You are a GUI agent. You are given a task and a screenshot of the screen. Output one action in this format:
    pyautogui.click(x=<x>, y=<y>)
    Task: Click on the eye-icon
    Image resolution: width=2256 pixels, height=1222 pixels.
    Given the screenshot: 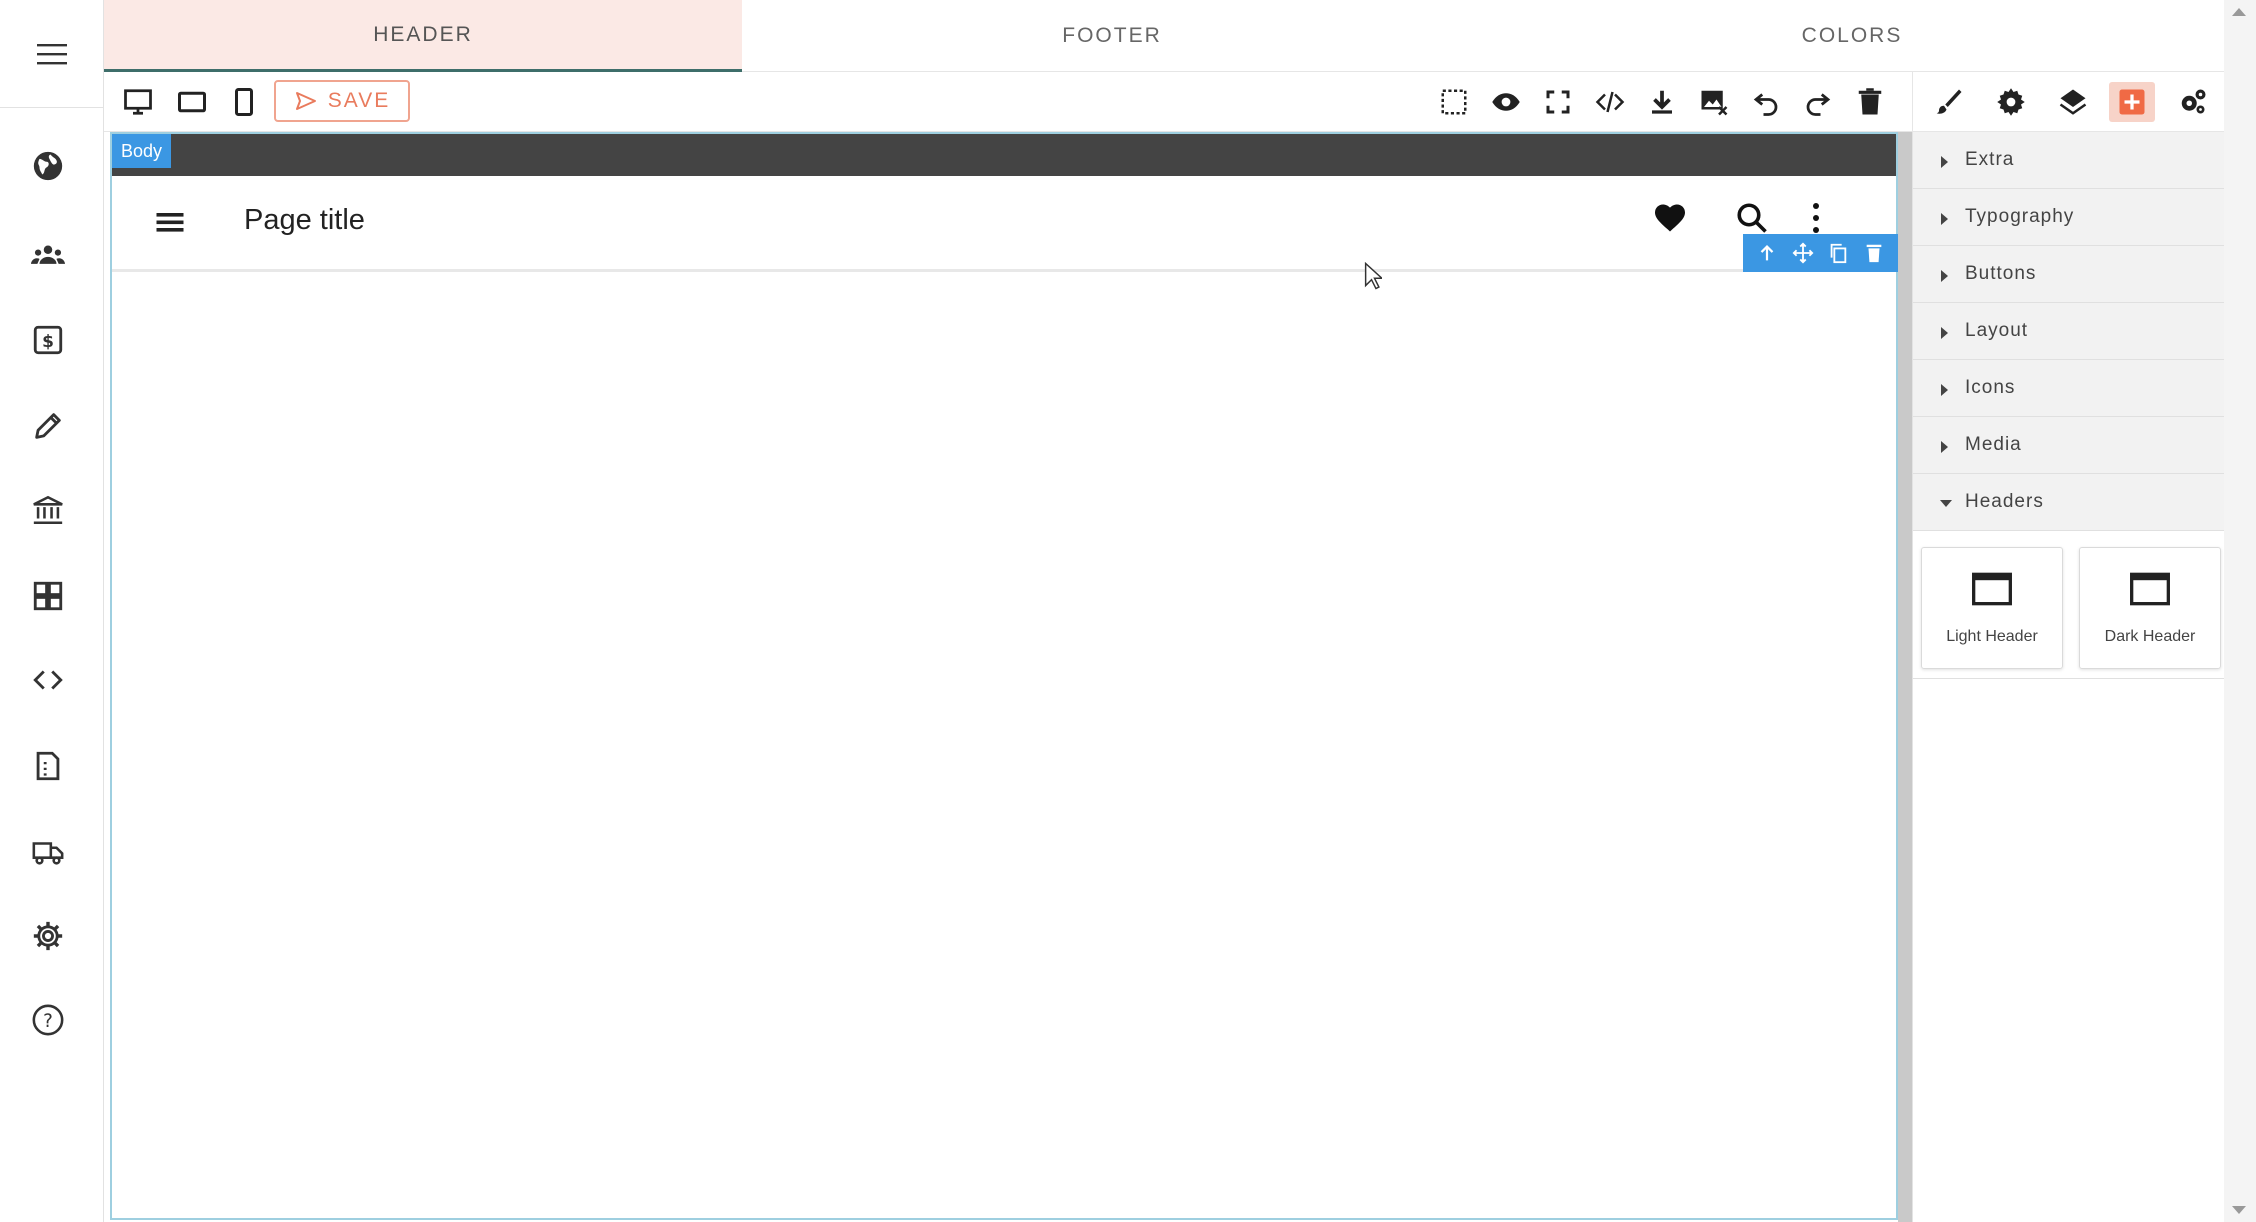 What is the action you would take?
    pyautogui.click(x=1506, y=102)
    